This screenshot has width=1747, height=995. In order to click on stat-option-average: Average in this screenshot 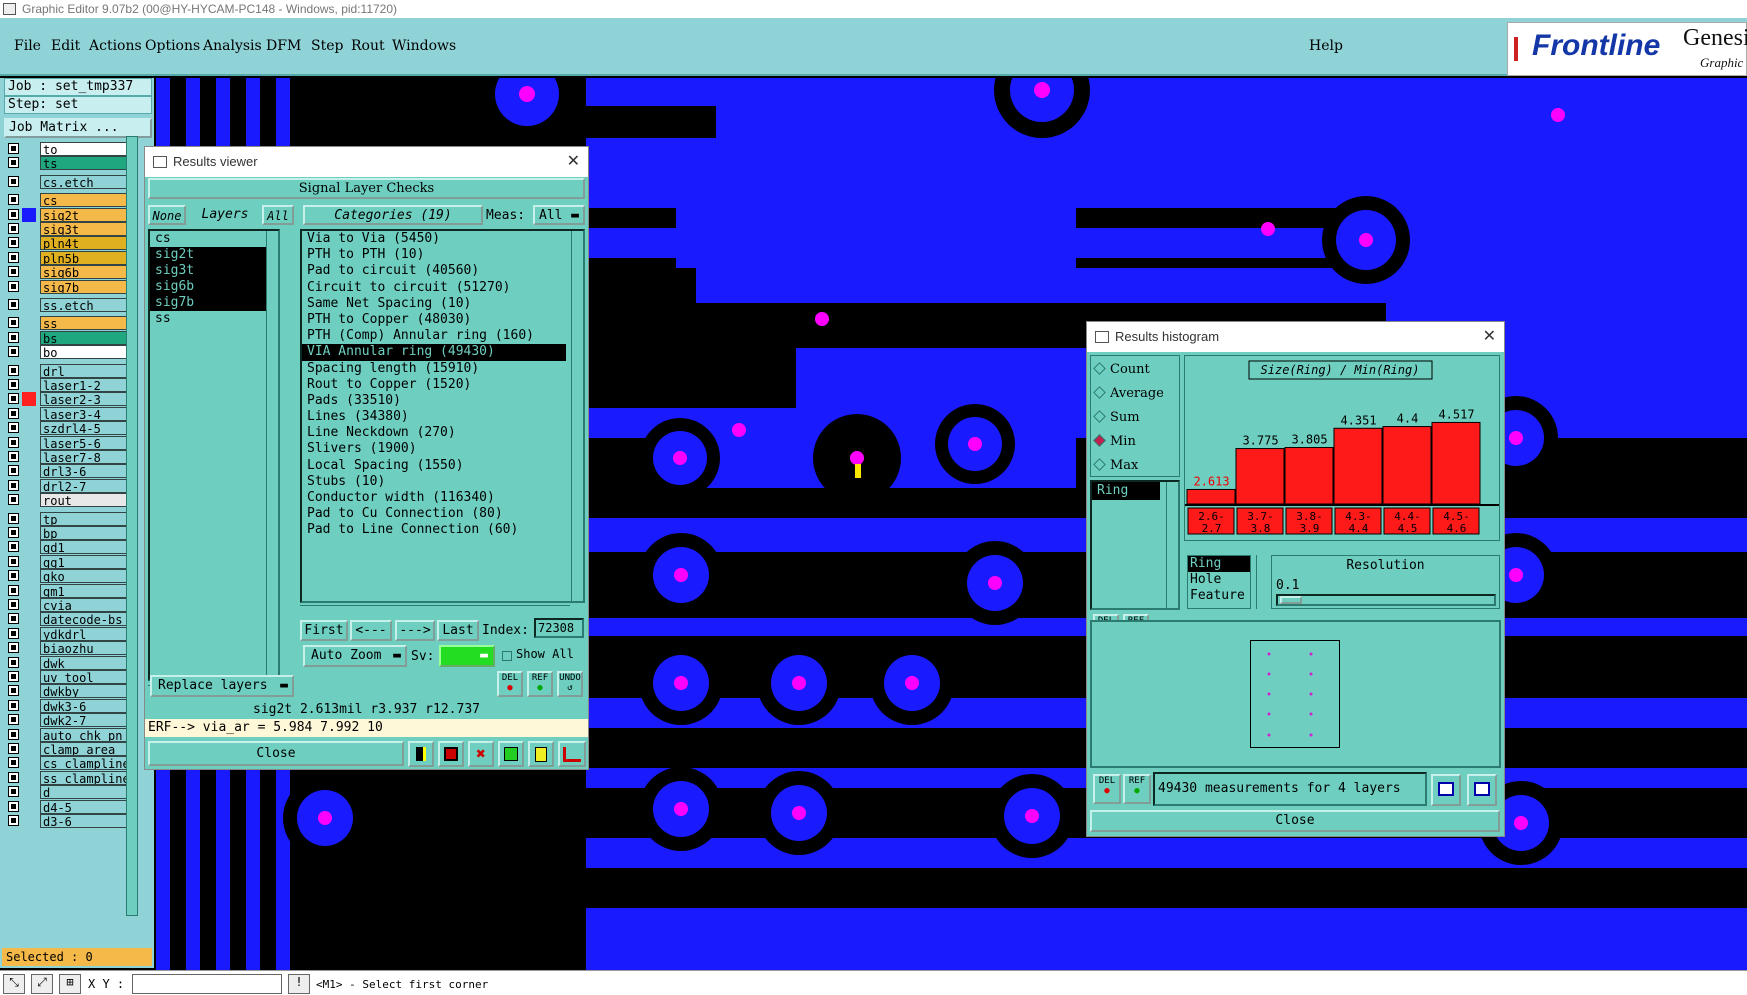, I will do `click(1128, 394)`.